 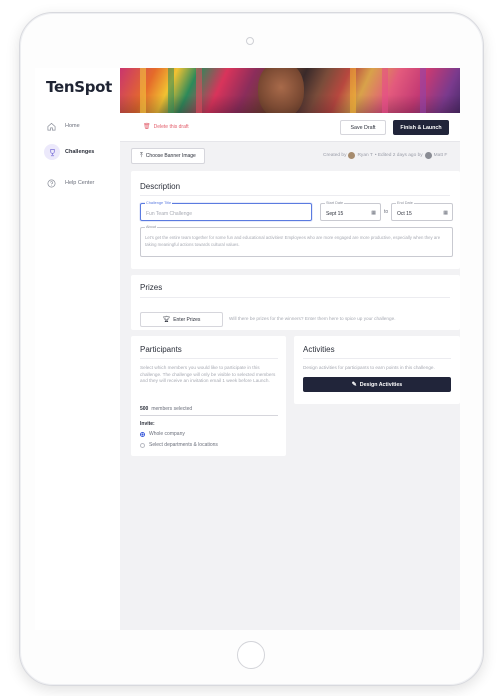 I want to click on sidebar: TenSpot Home Challenges Help Center, so click(x=77, y=349).